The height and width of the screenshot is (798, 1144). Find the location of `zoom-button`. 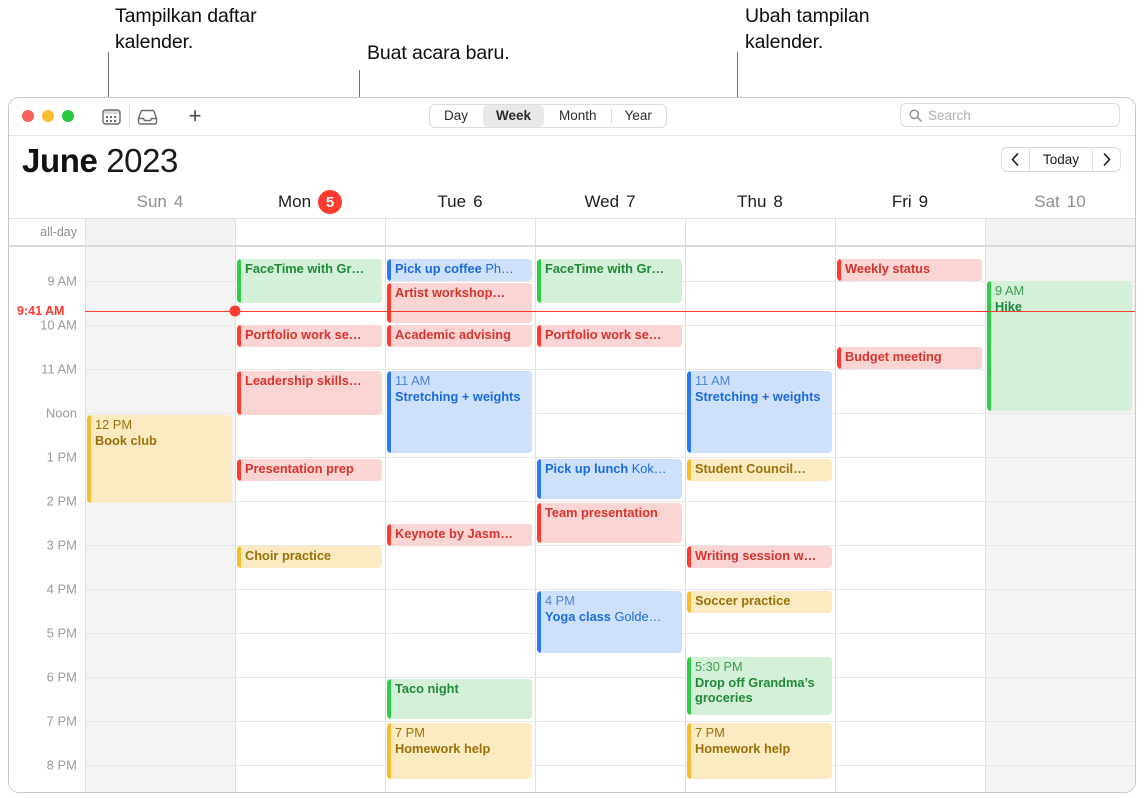

zoom-button is located at coordinates (68, 116).